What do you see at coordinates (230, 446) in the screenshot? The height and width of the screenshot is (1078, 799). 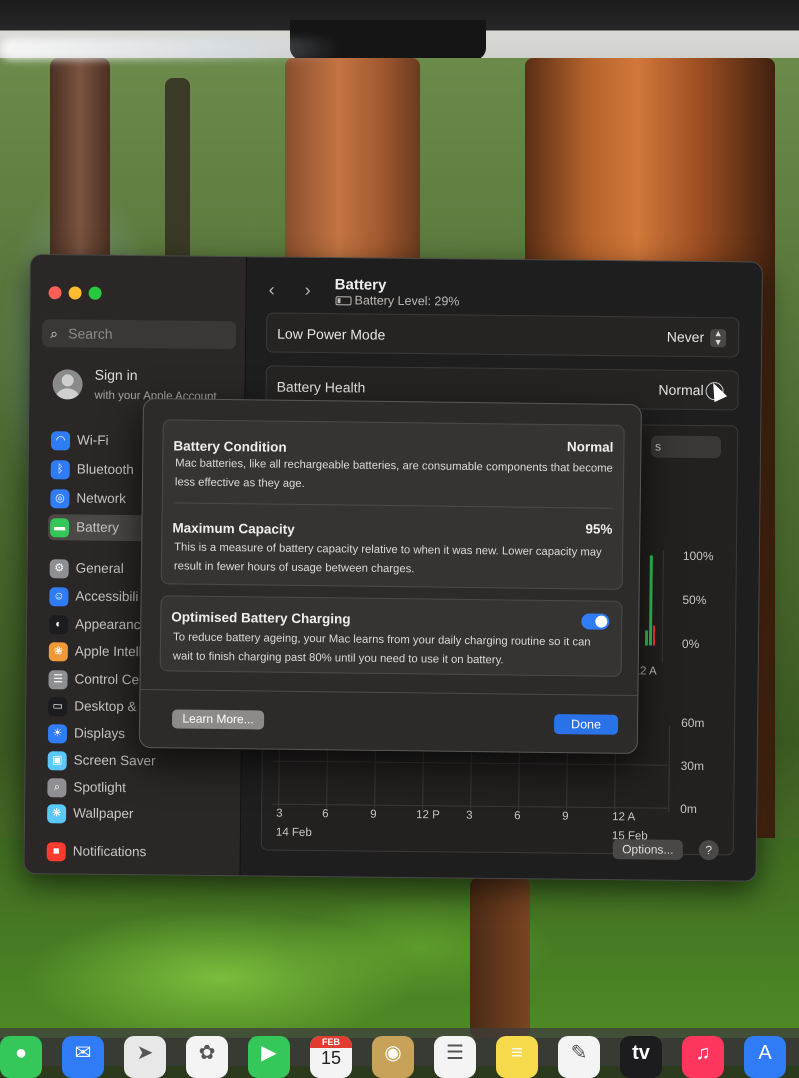 I see `battery-condition-title: Battery Condition` at bounding box center [230, 446].